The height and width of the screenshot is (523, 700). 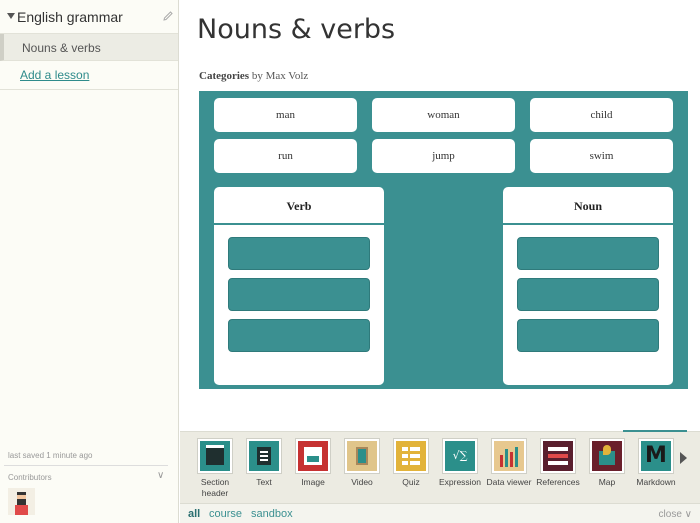 I want to click on tool-image: Image, so click(x=313, y=463).